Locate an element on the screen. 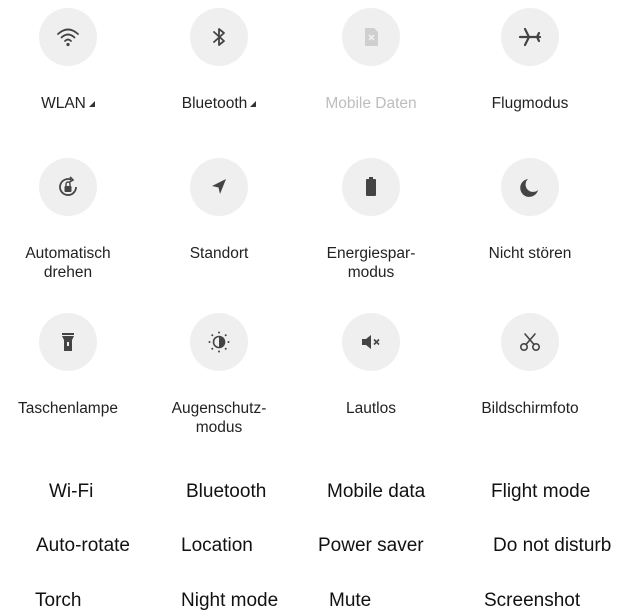 The image size is (642, 616). tile-wlan: WLAN is located at coordinates (74, 60).